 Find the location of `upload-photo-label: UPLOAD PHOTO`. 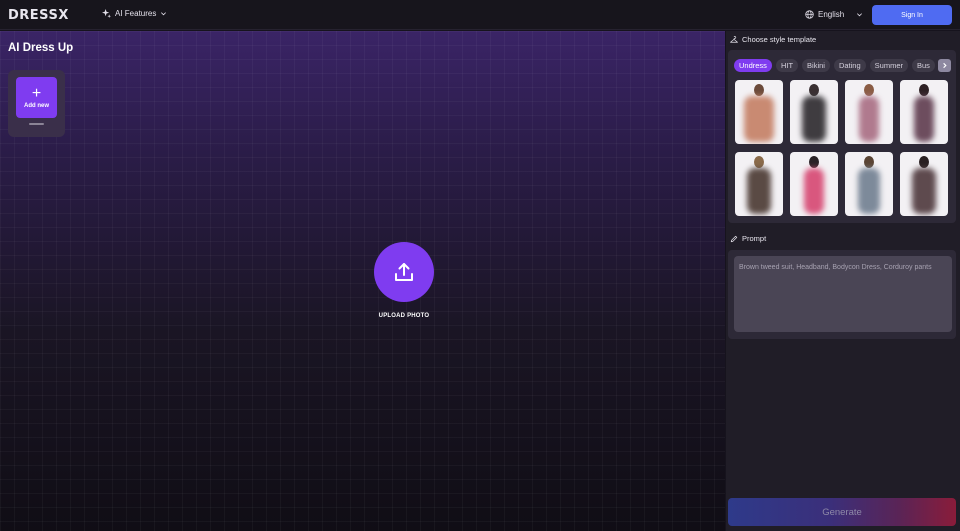

upload-photo-label: UPLOAD PHOTO is located at coordinates (404, 316).